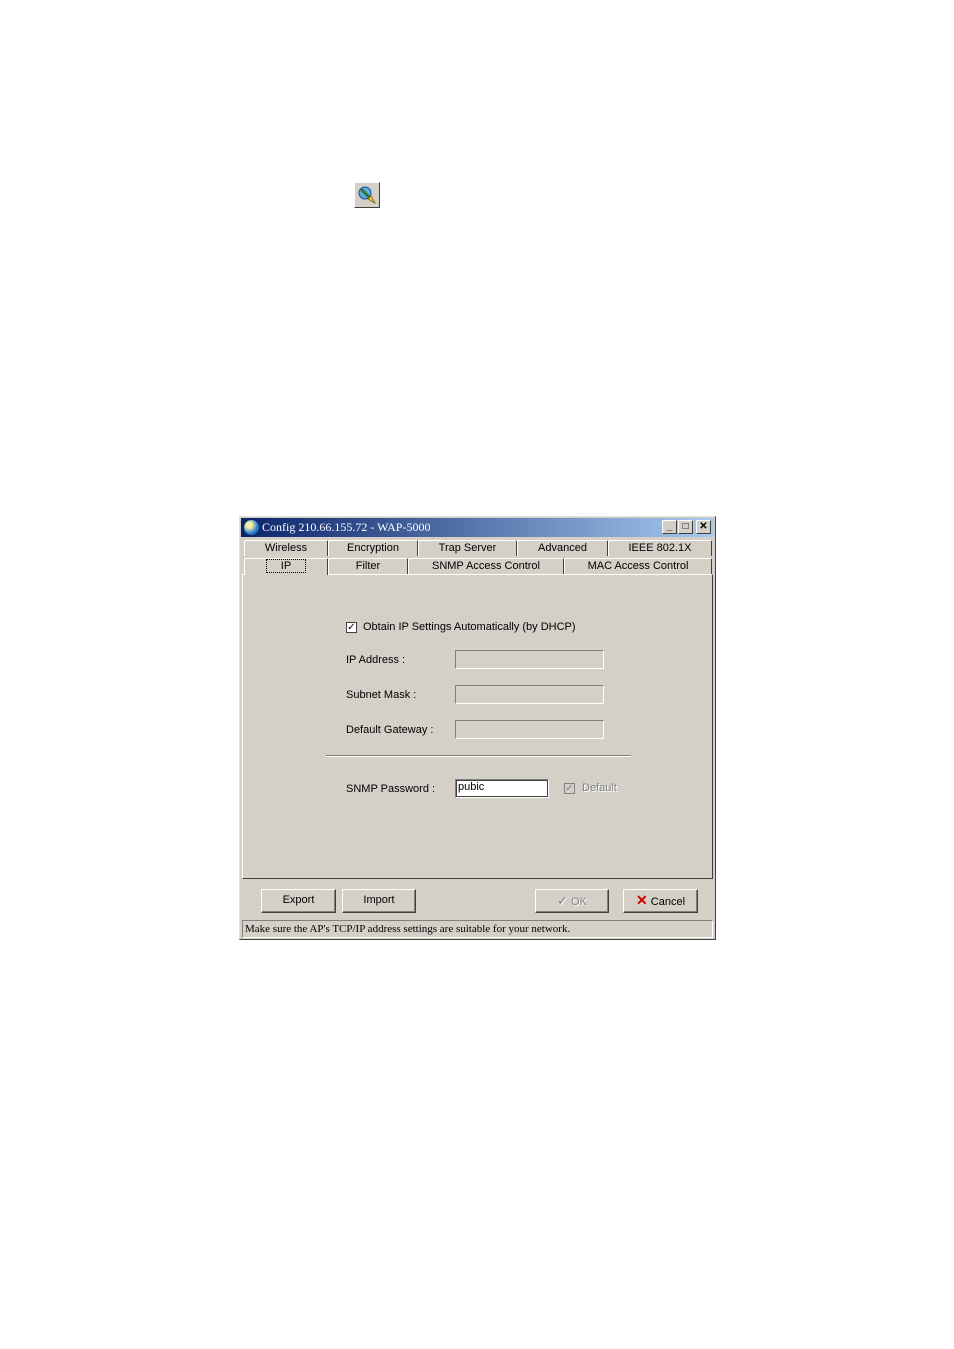  I want to click on maximize-button: □, so click(685, 527).